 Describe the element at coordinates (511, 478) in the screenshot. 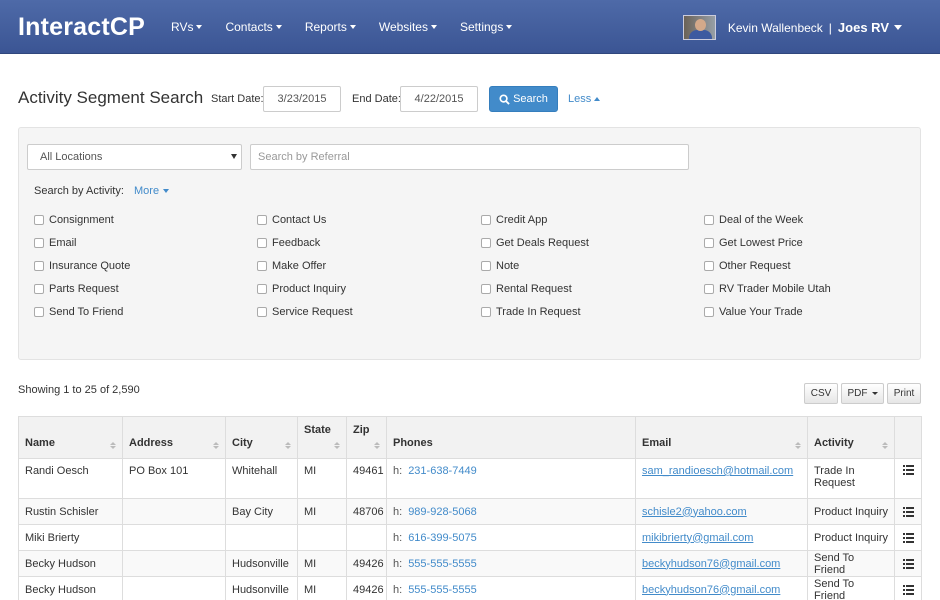

I see `cell-phones: h: 231-638-7449` at that location.